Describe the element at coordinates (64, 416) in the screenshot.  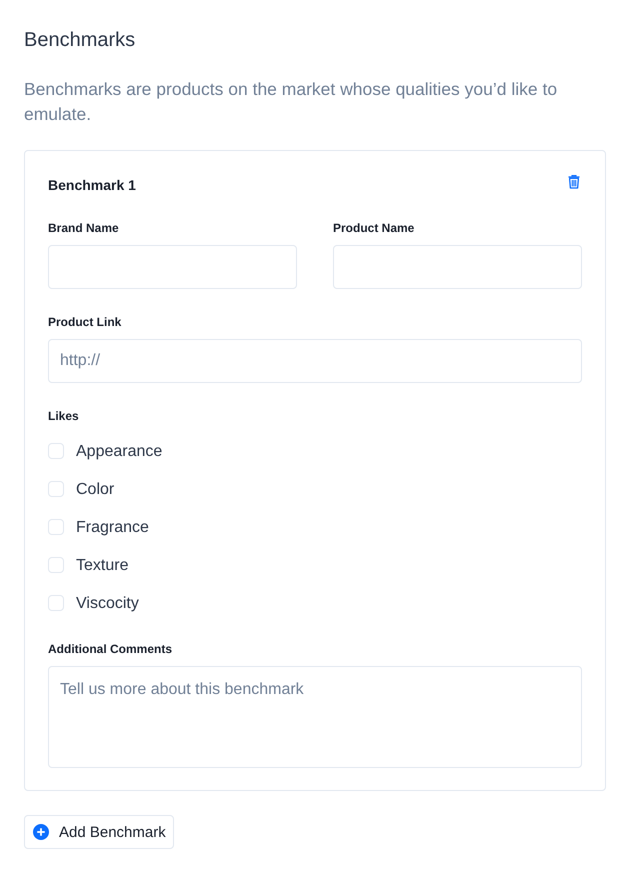
I see `field-label: Likes` at that location.